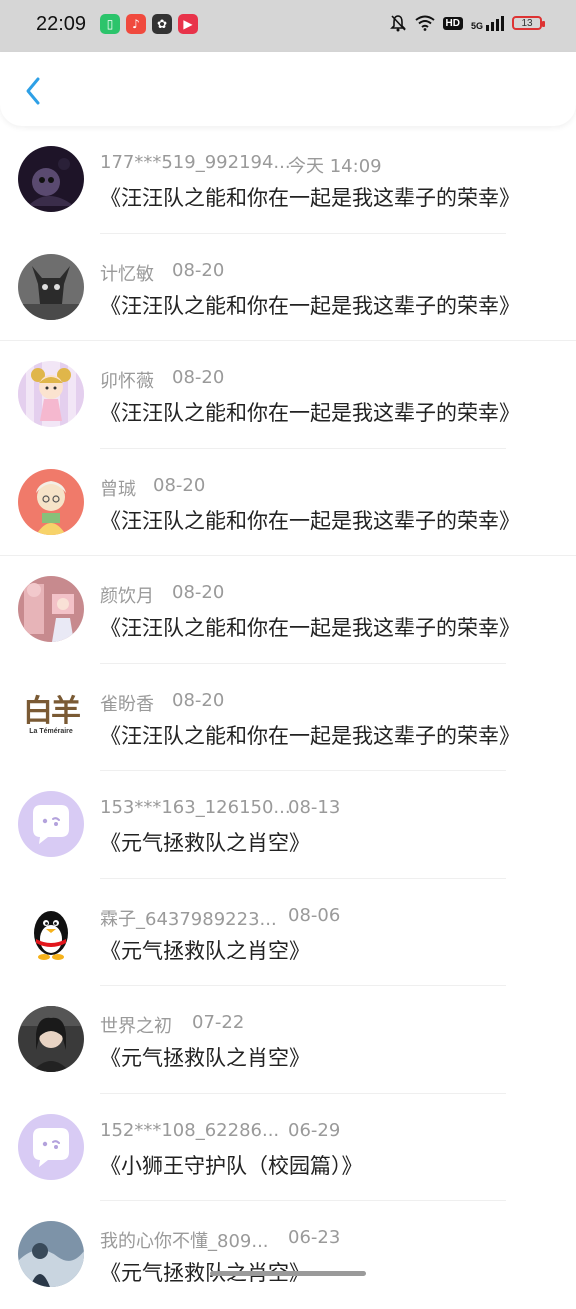 The height and width of the screenshot is (1309, 576). What do you see at coordinates (231, 1165) in the screenshot?
I see `item-title: 《小狮王守护队（校园篇）》` at bounding box center [231, 1165].